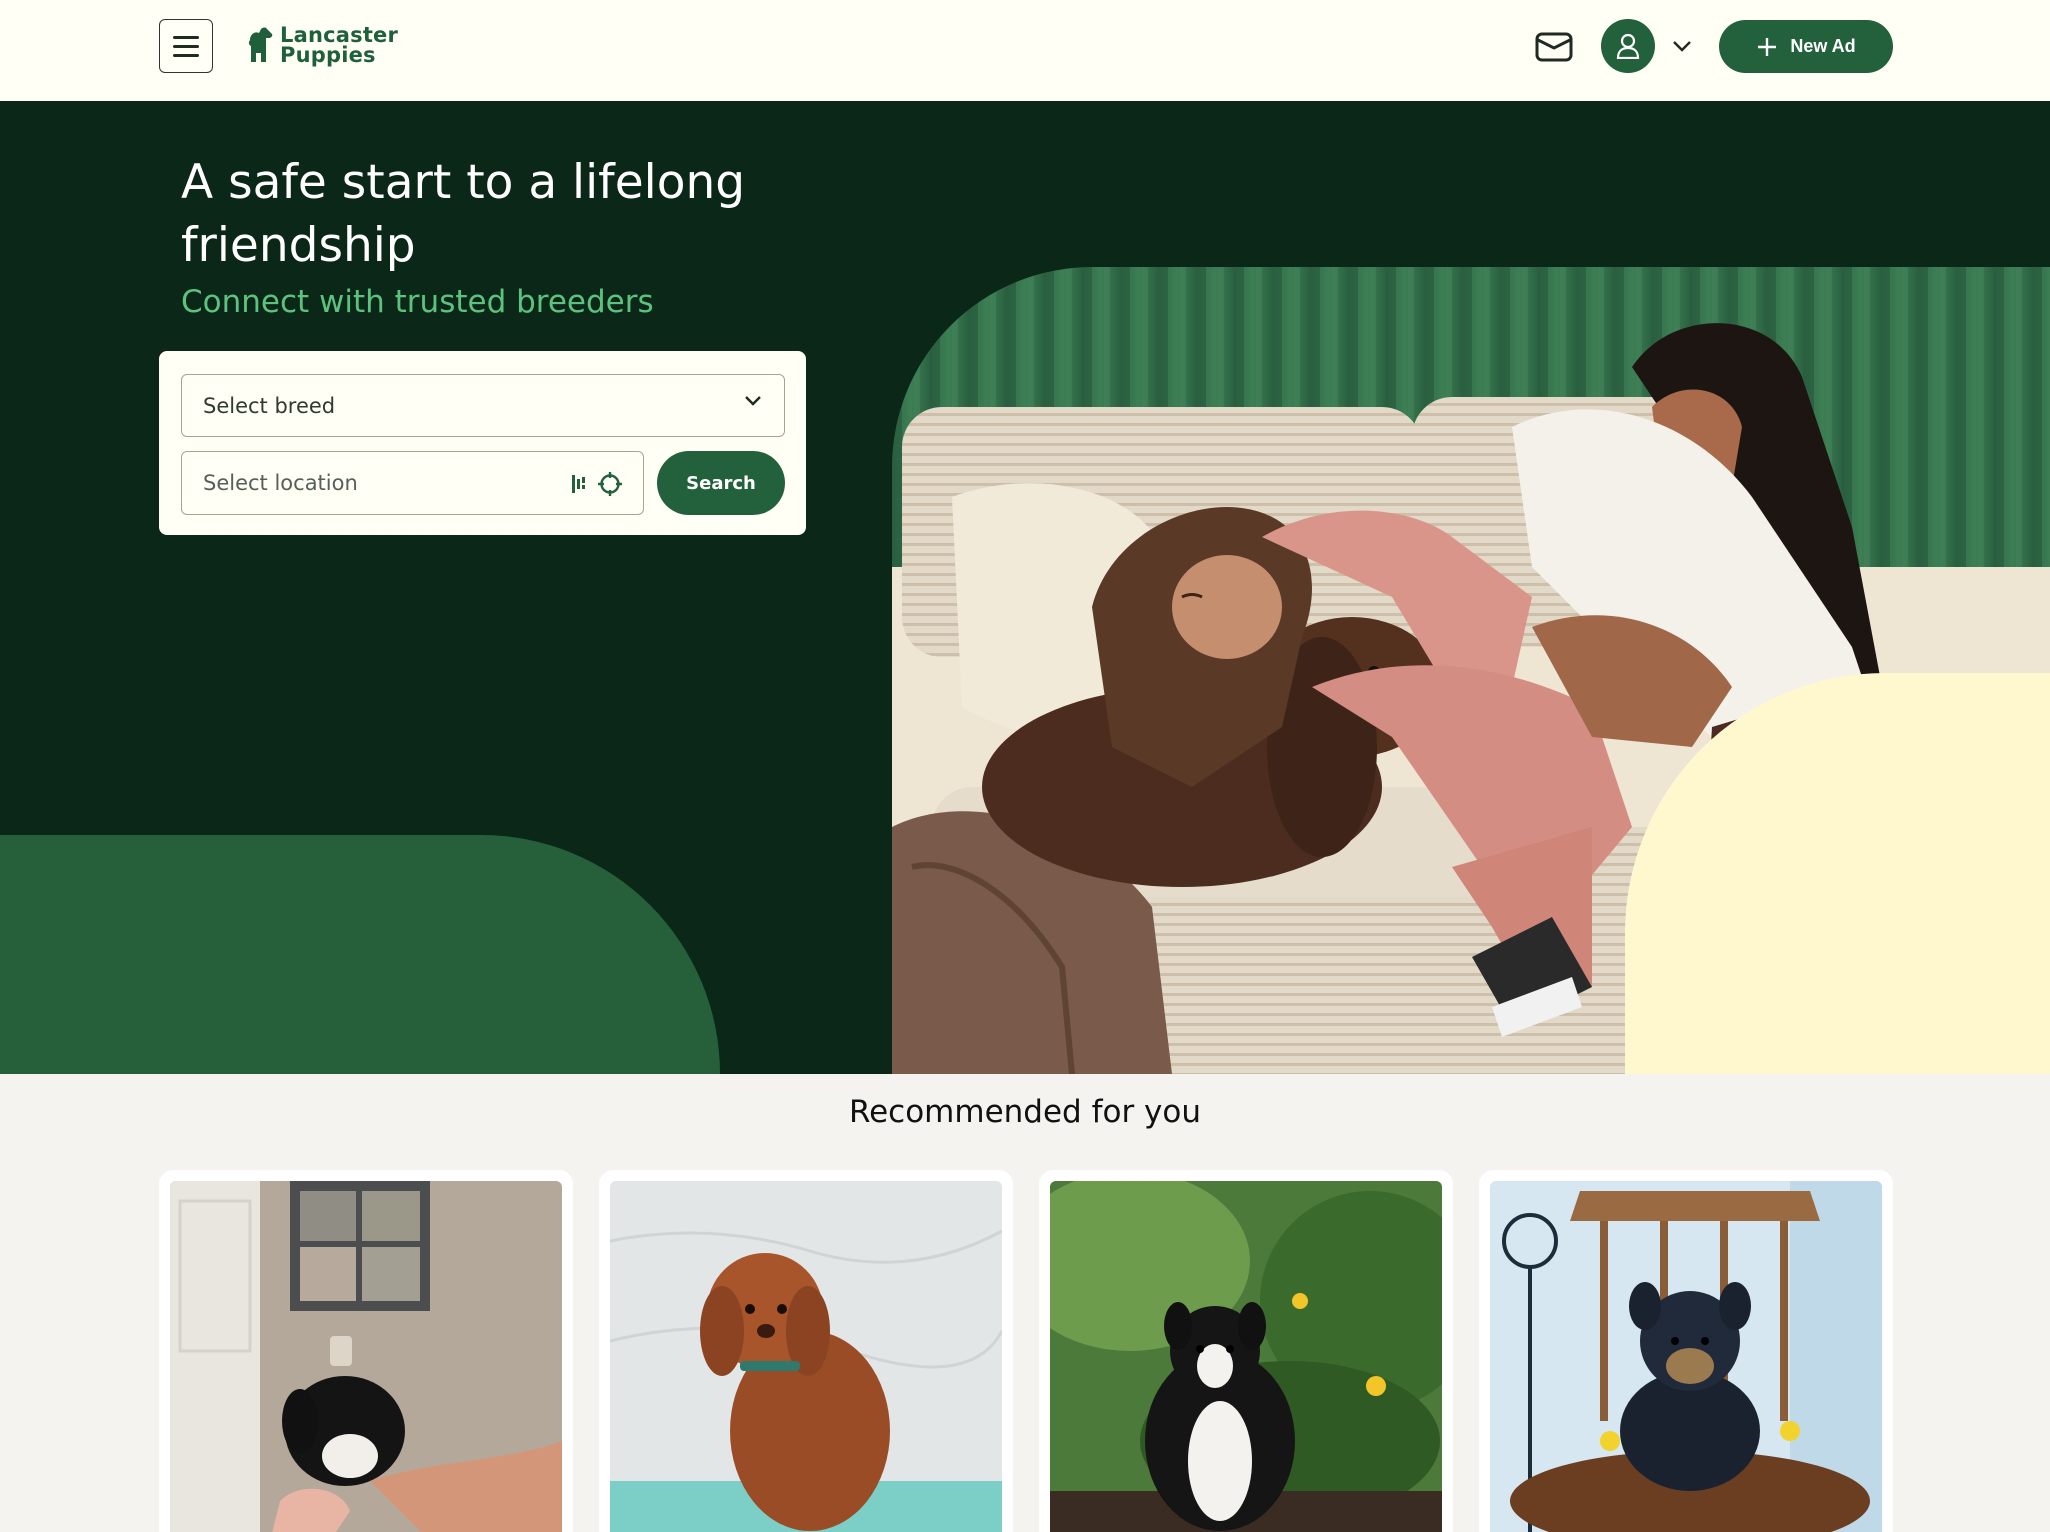  Describe the element at coordinates (483, 405) in the screenshot. I see `breed-select: Select breed` at that location.